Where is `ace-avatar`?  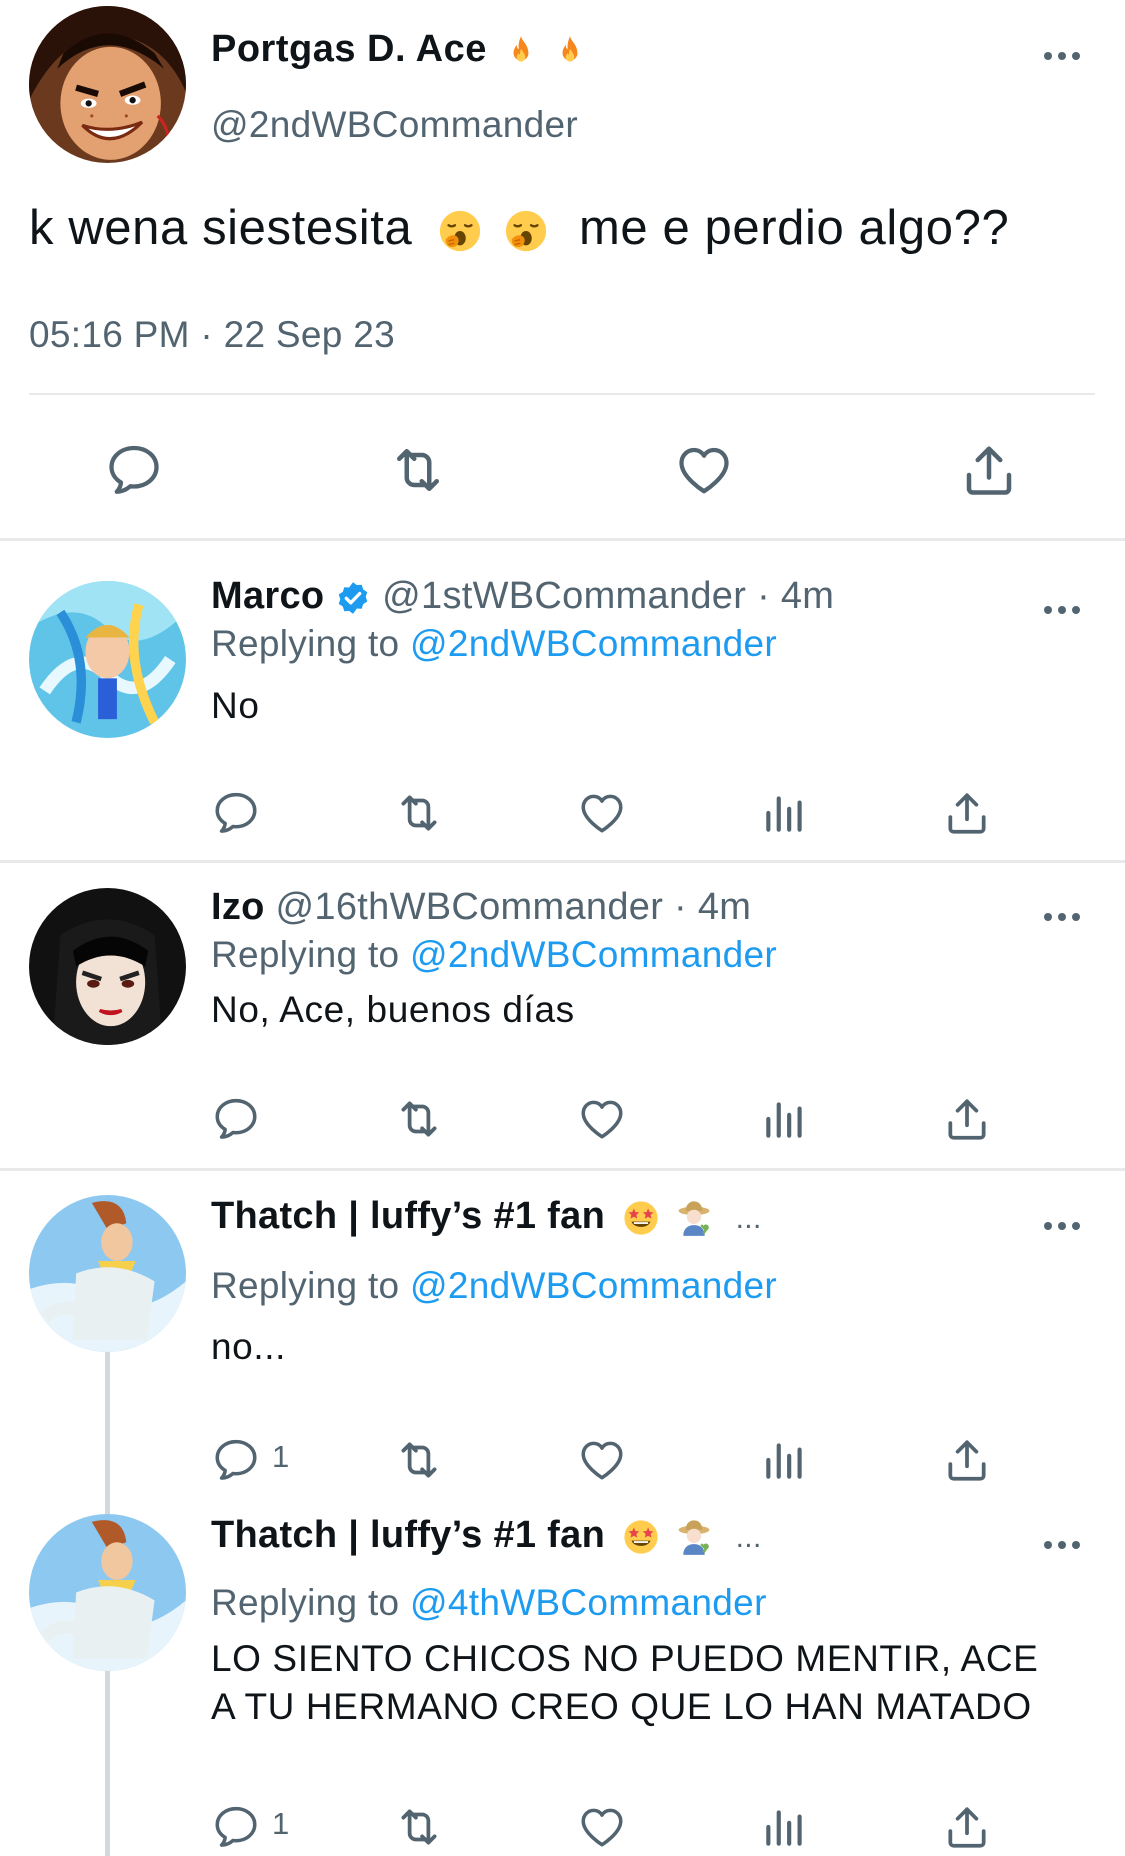
ace-avatar is located at coordinates (107, 84).